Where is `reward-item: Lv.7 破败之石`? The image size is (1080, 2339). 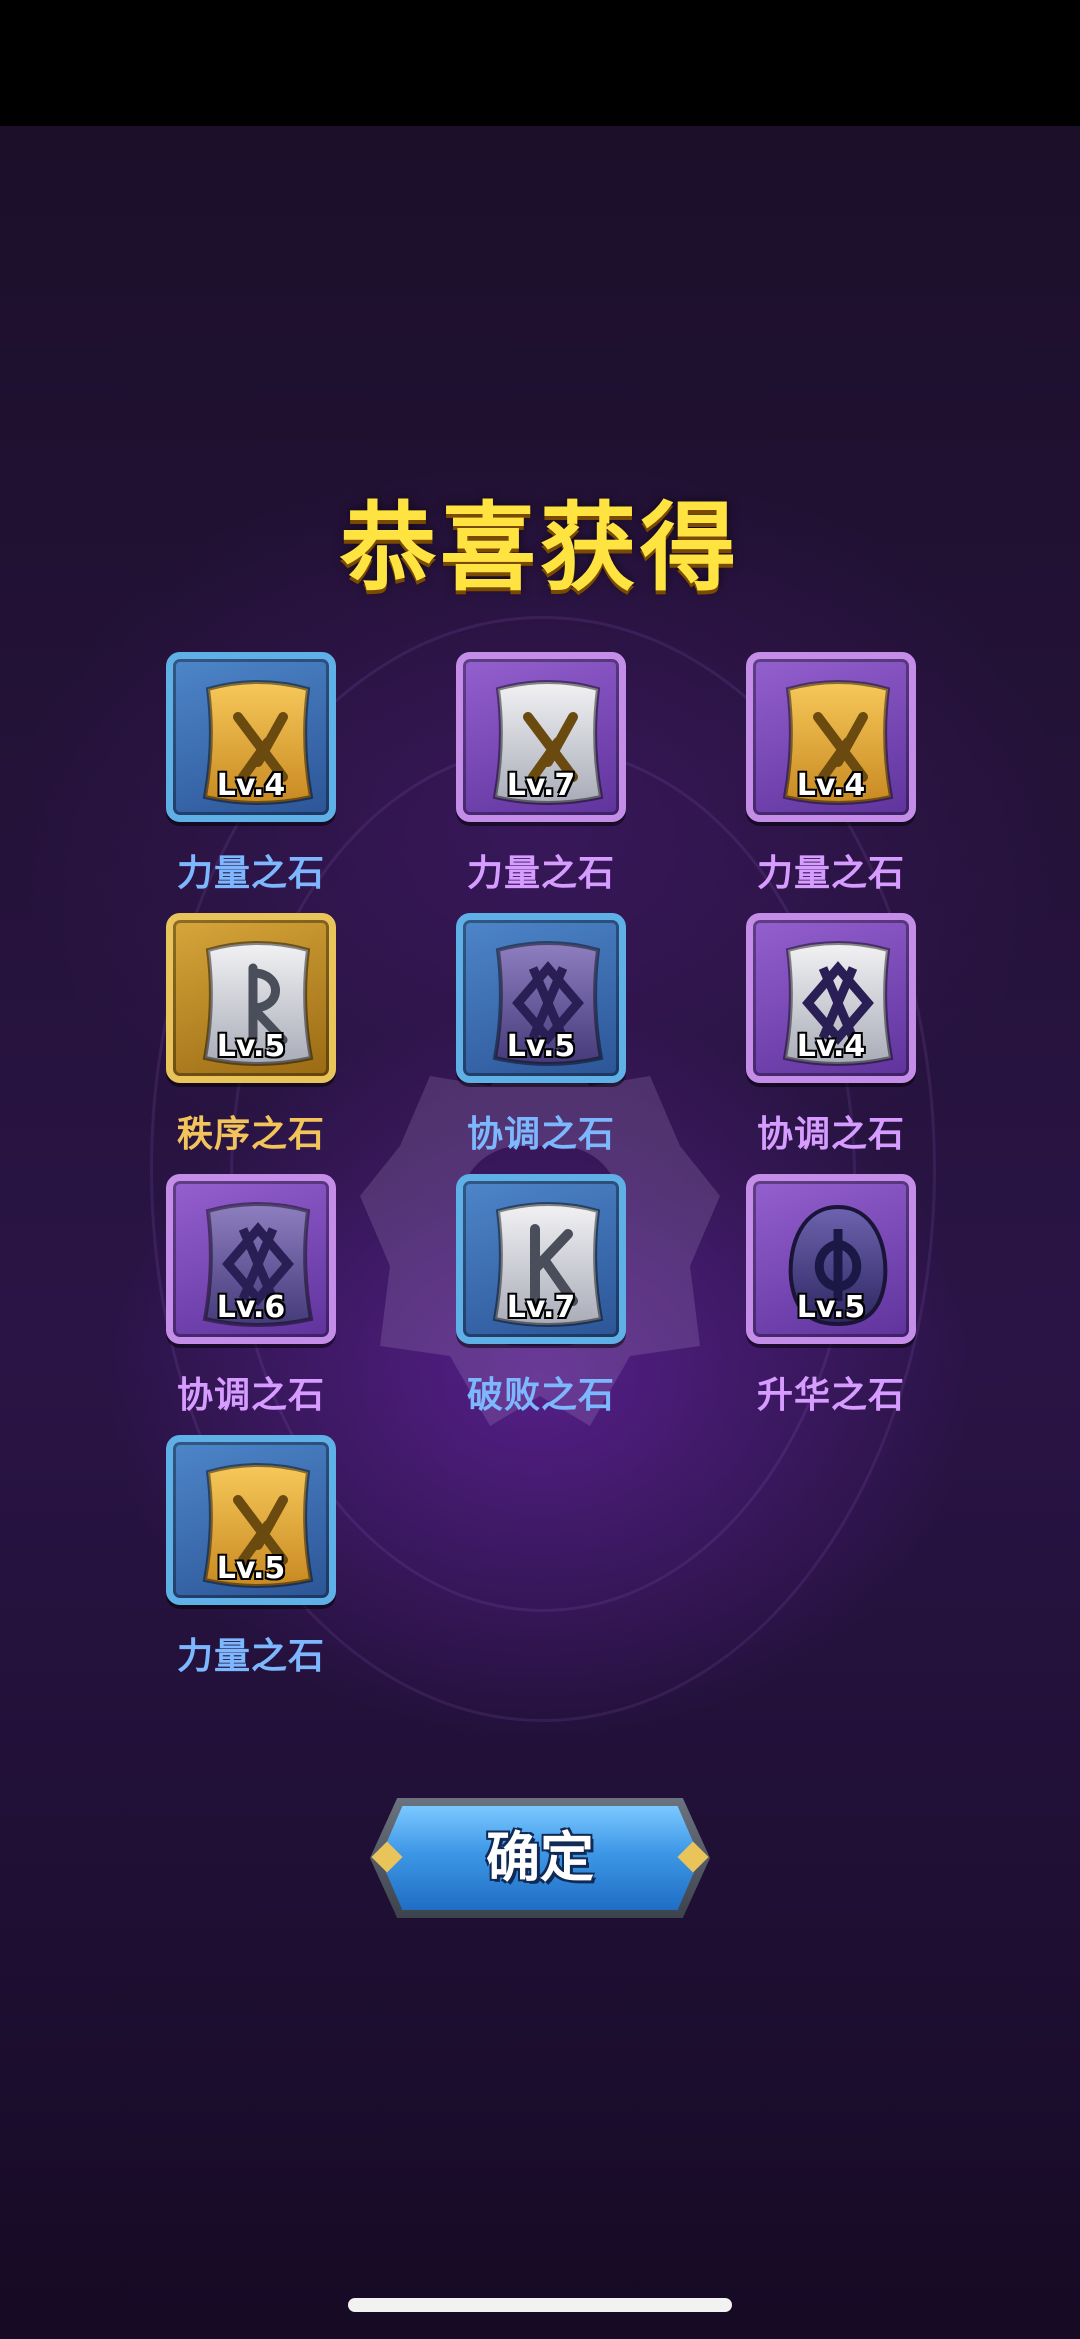
reward-item: Lv.7 破败之石 is located at coordinates (541, 1296).